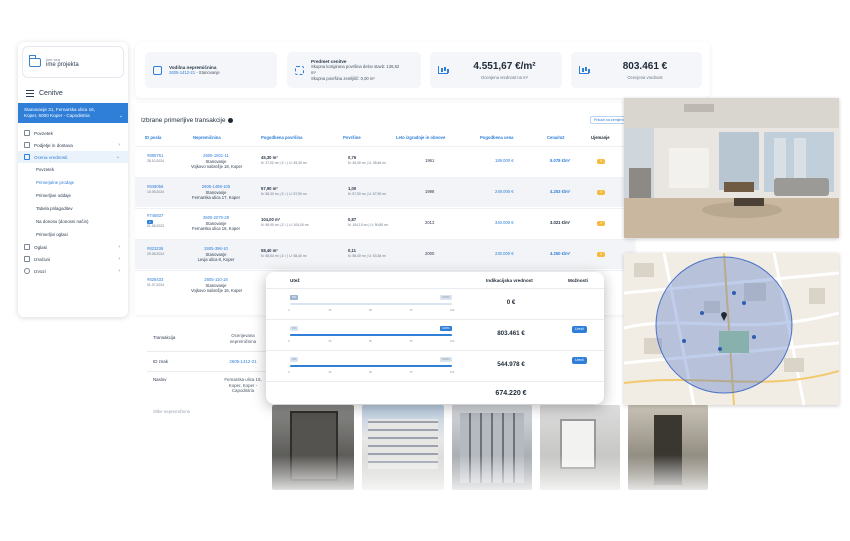 This screenshot has height=541, width=850. I want to click on location-map, so click(731, 329).